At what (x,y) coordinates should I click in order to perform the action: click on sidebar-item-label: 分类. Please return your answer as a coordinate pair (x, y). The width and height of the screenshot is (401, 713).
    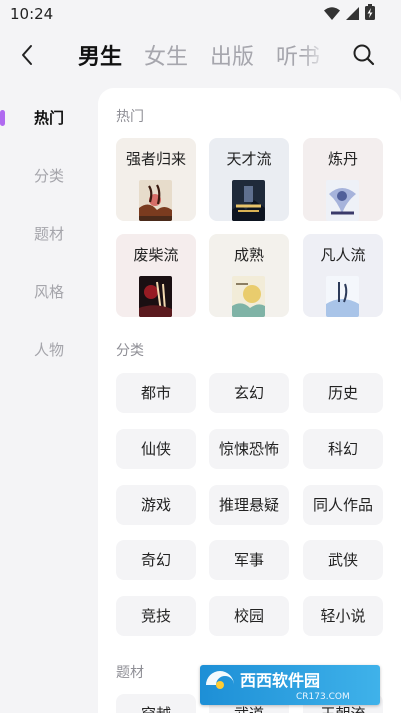
    Looking at the image, I should click on (49, 176).